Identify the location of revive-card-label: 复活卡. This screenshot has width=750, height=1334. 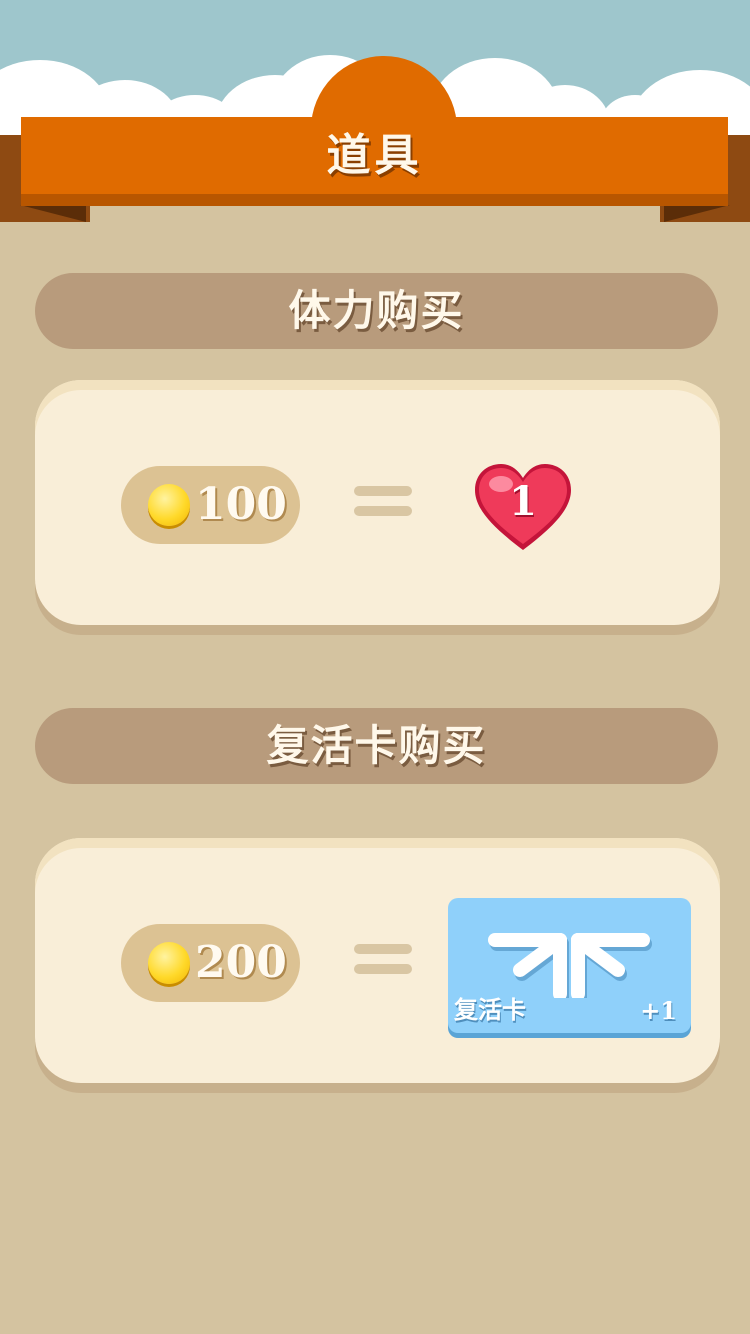
(490, 1010).